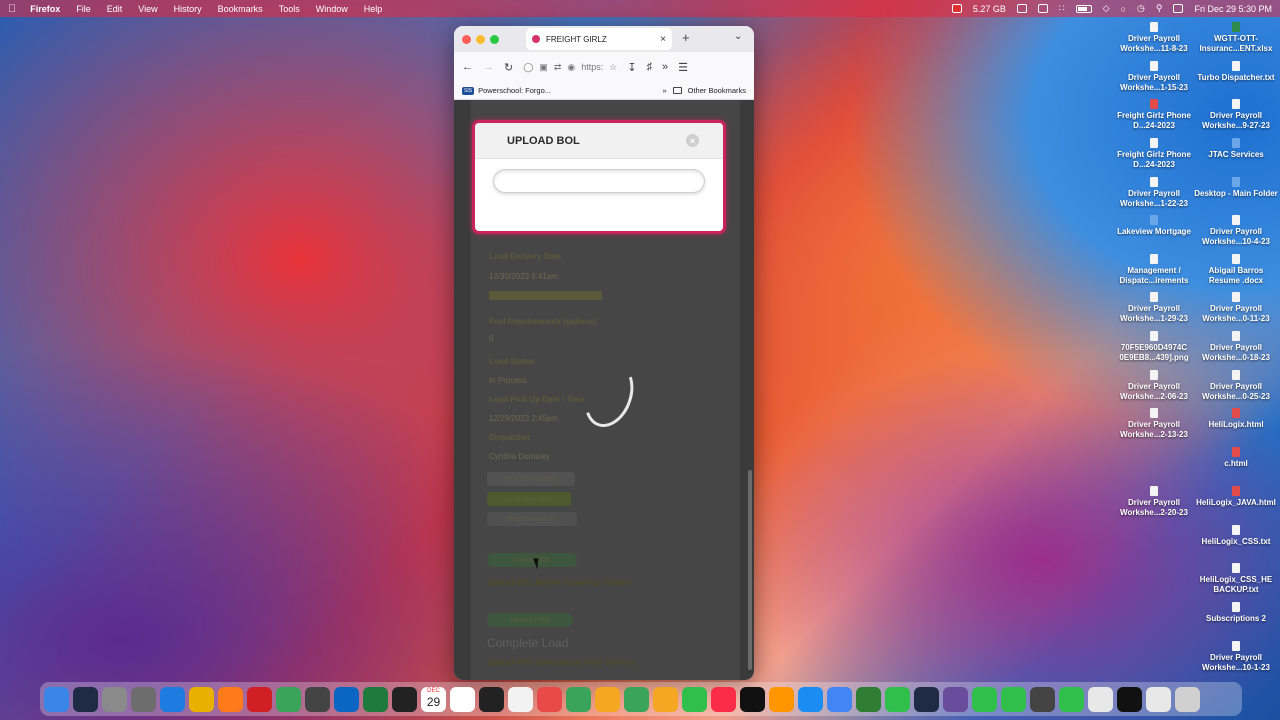 This screenshot has height=720, width=1280. What do you see at coordinates (494, 39) in the screenshot?
I see `zoom-window-button` at bounding box center [494, 39].